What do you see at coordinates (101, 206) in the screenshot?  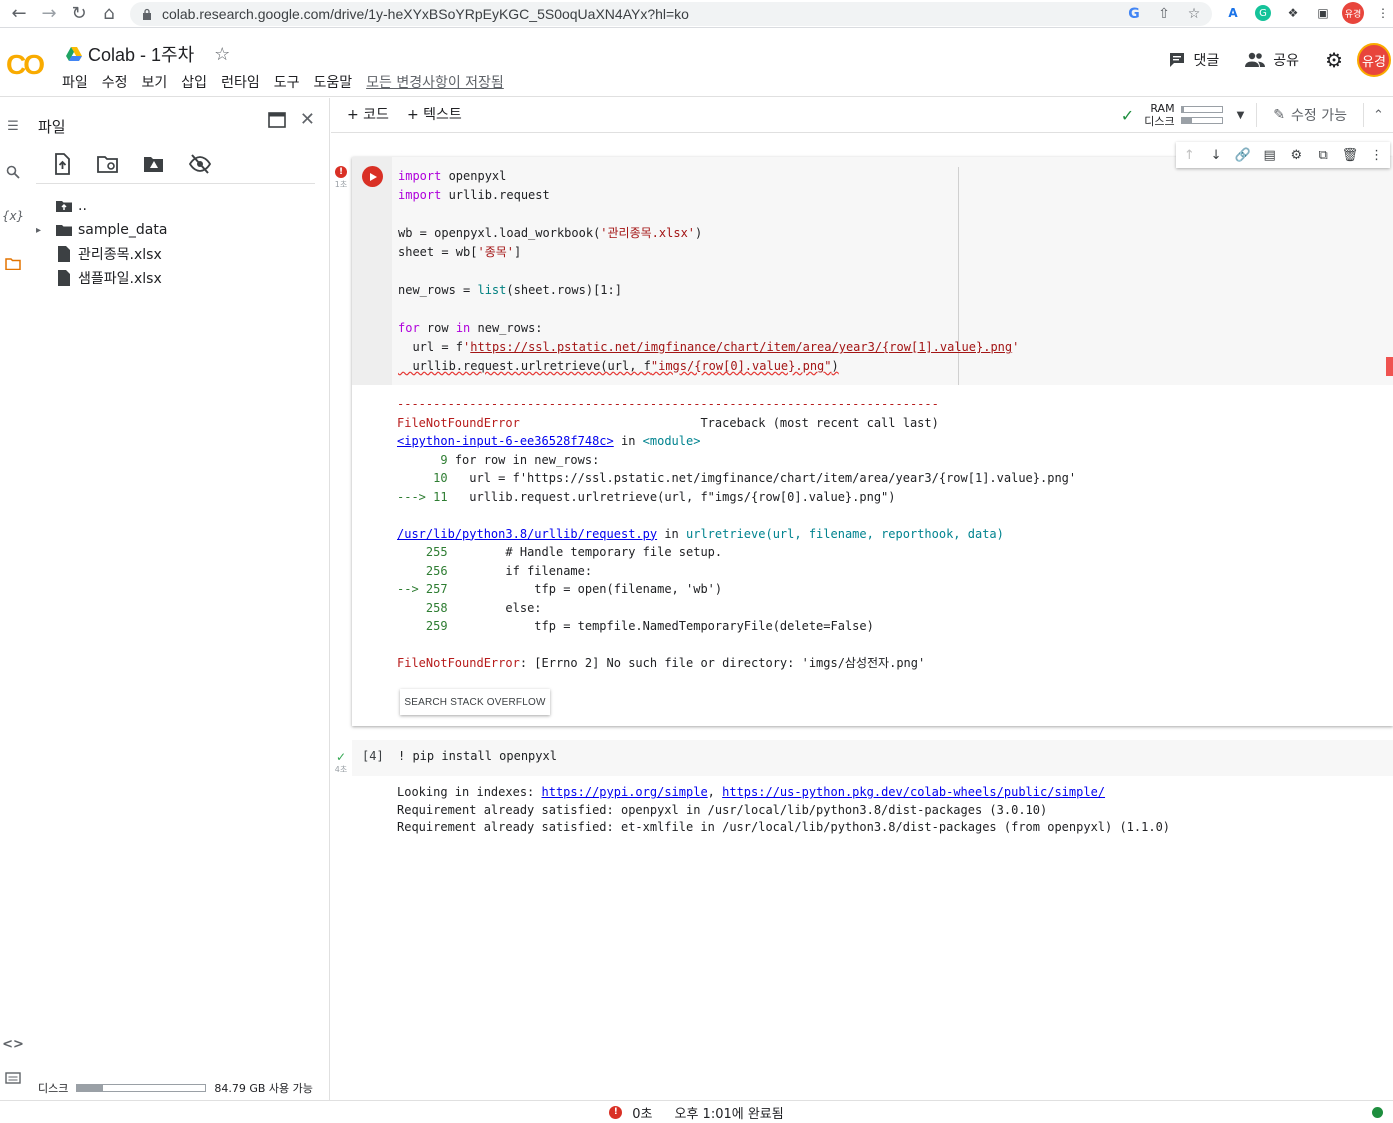 I see `tree-item-parent: ..` at bounding box center [101, 206].